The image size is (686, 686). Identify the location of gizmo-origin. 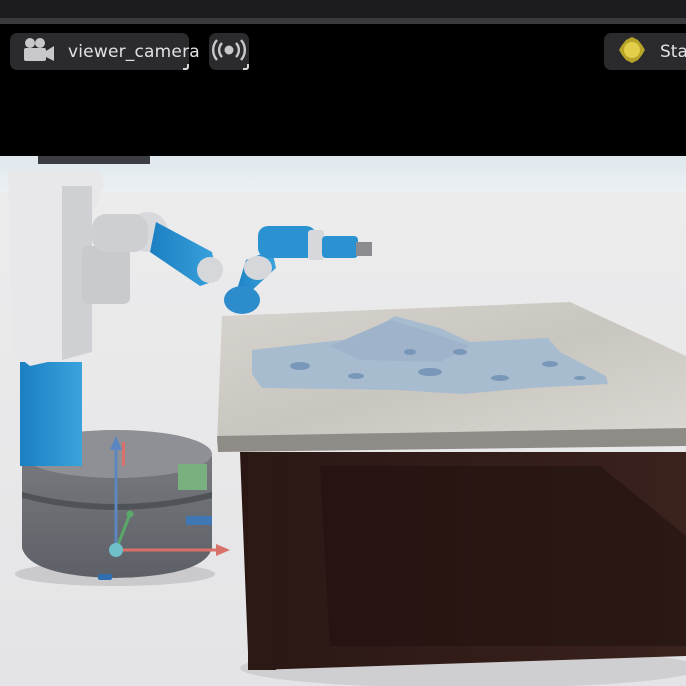
(116, 550).